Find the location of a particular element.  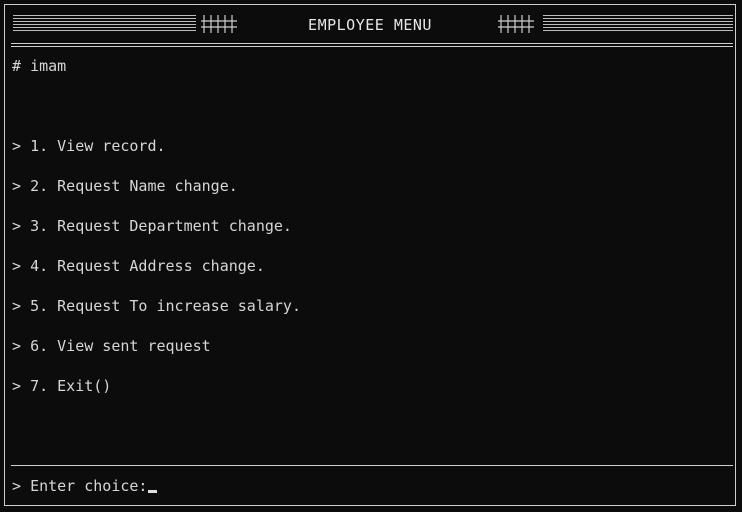

header-divider is located at coordinates (372, 45).